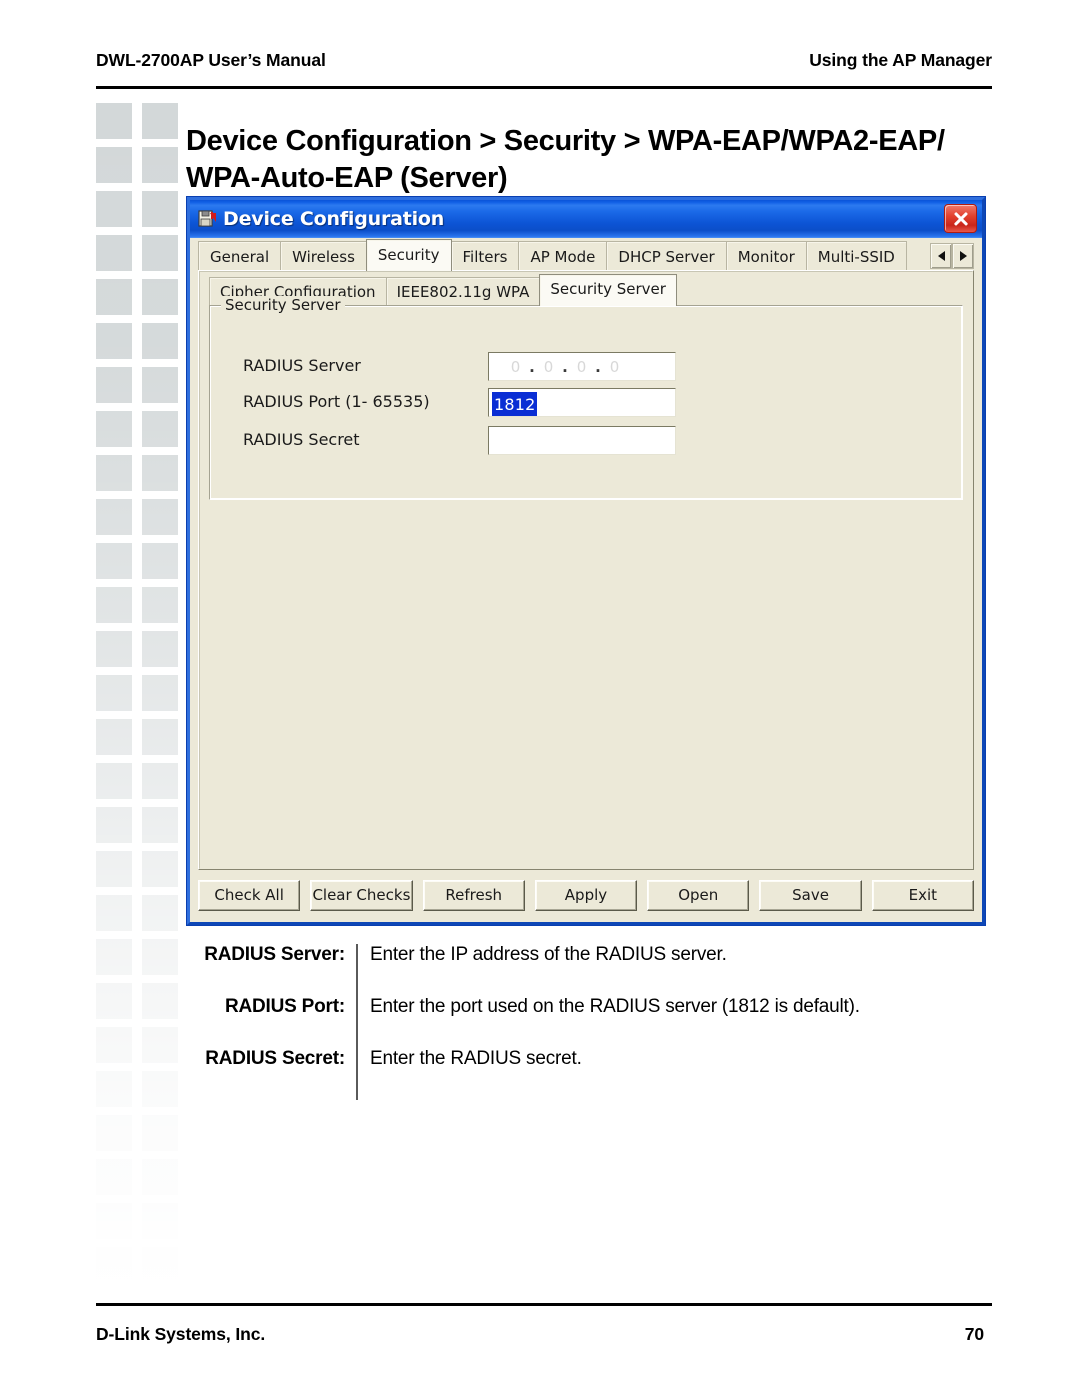 This screenshot has width=1080, height=1397. What do you see at coordinates (582, 440) in the screenshot?
I see `radius-secret-input` at bounding box center [582, 440].